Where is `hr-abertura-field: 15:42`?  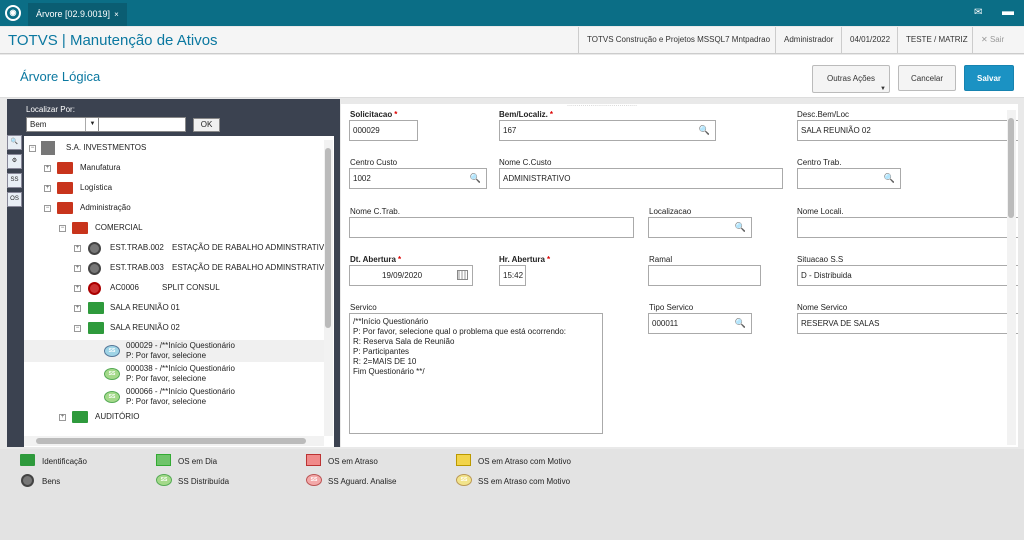
hr-abertura-field: 15:42 is located at coordinates (512, 275).